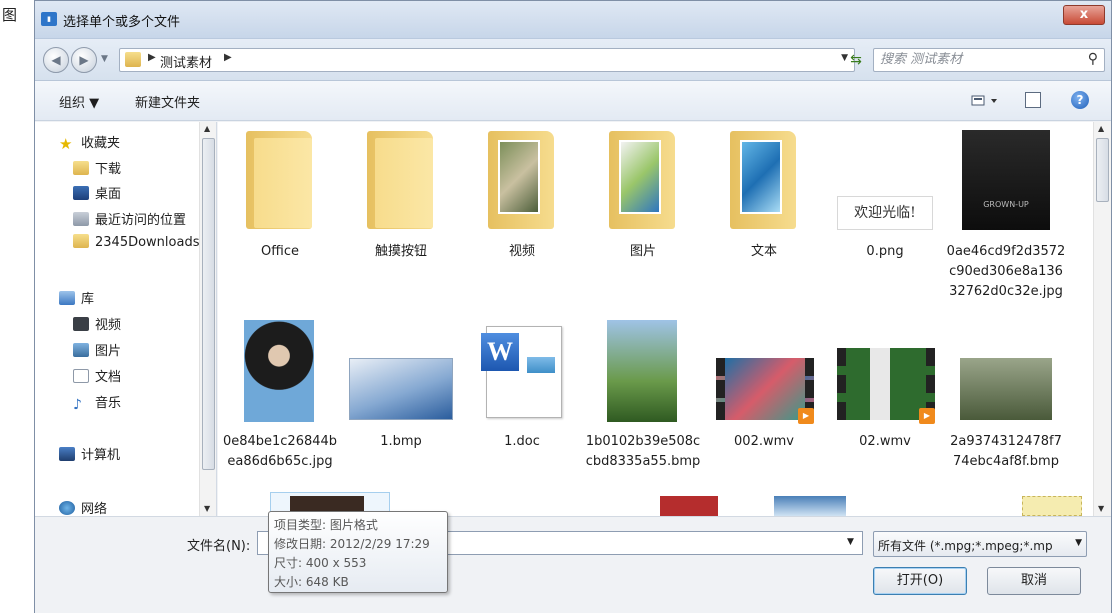  Describe the element at coordinates (400, 251) in the screenshot. I see `file-label: 触摸按钮` at that location.